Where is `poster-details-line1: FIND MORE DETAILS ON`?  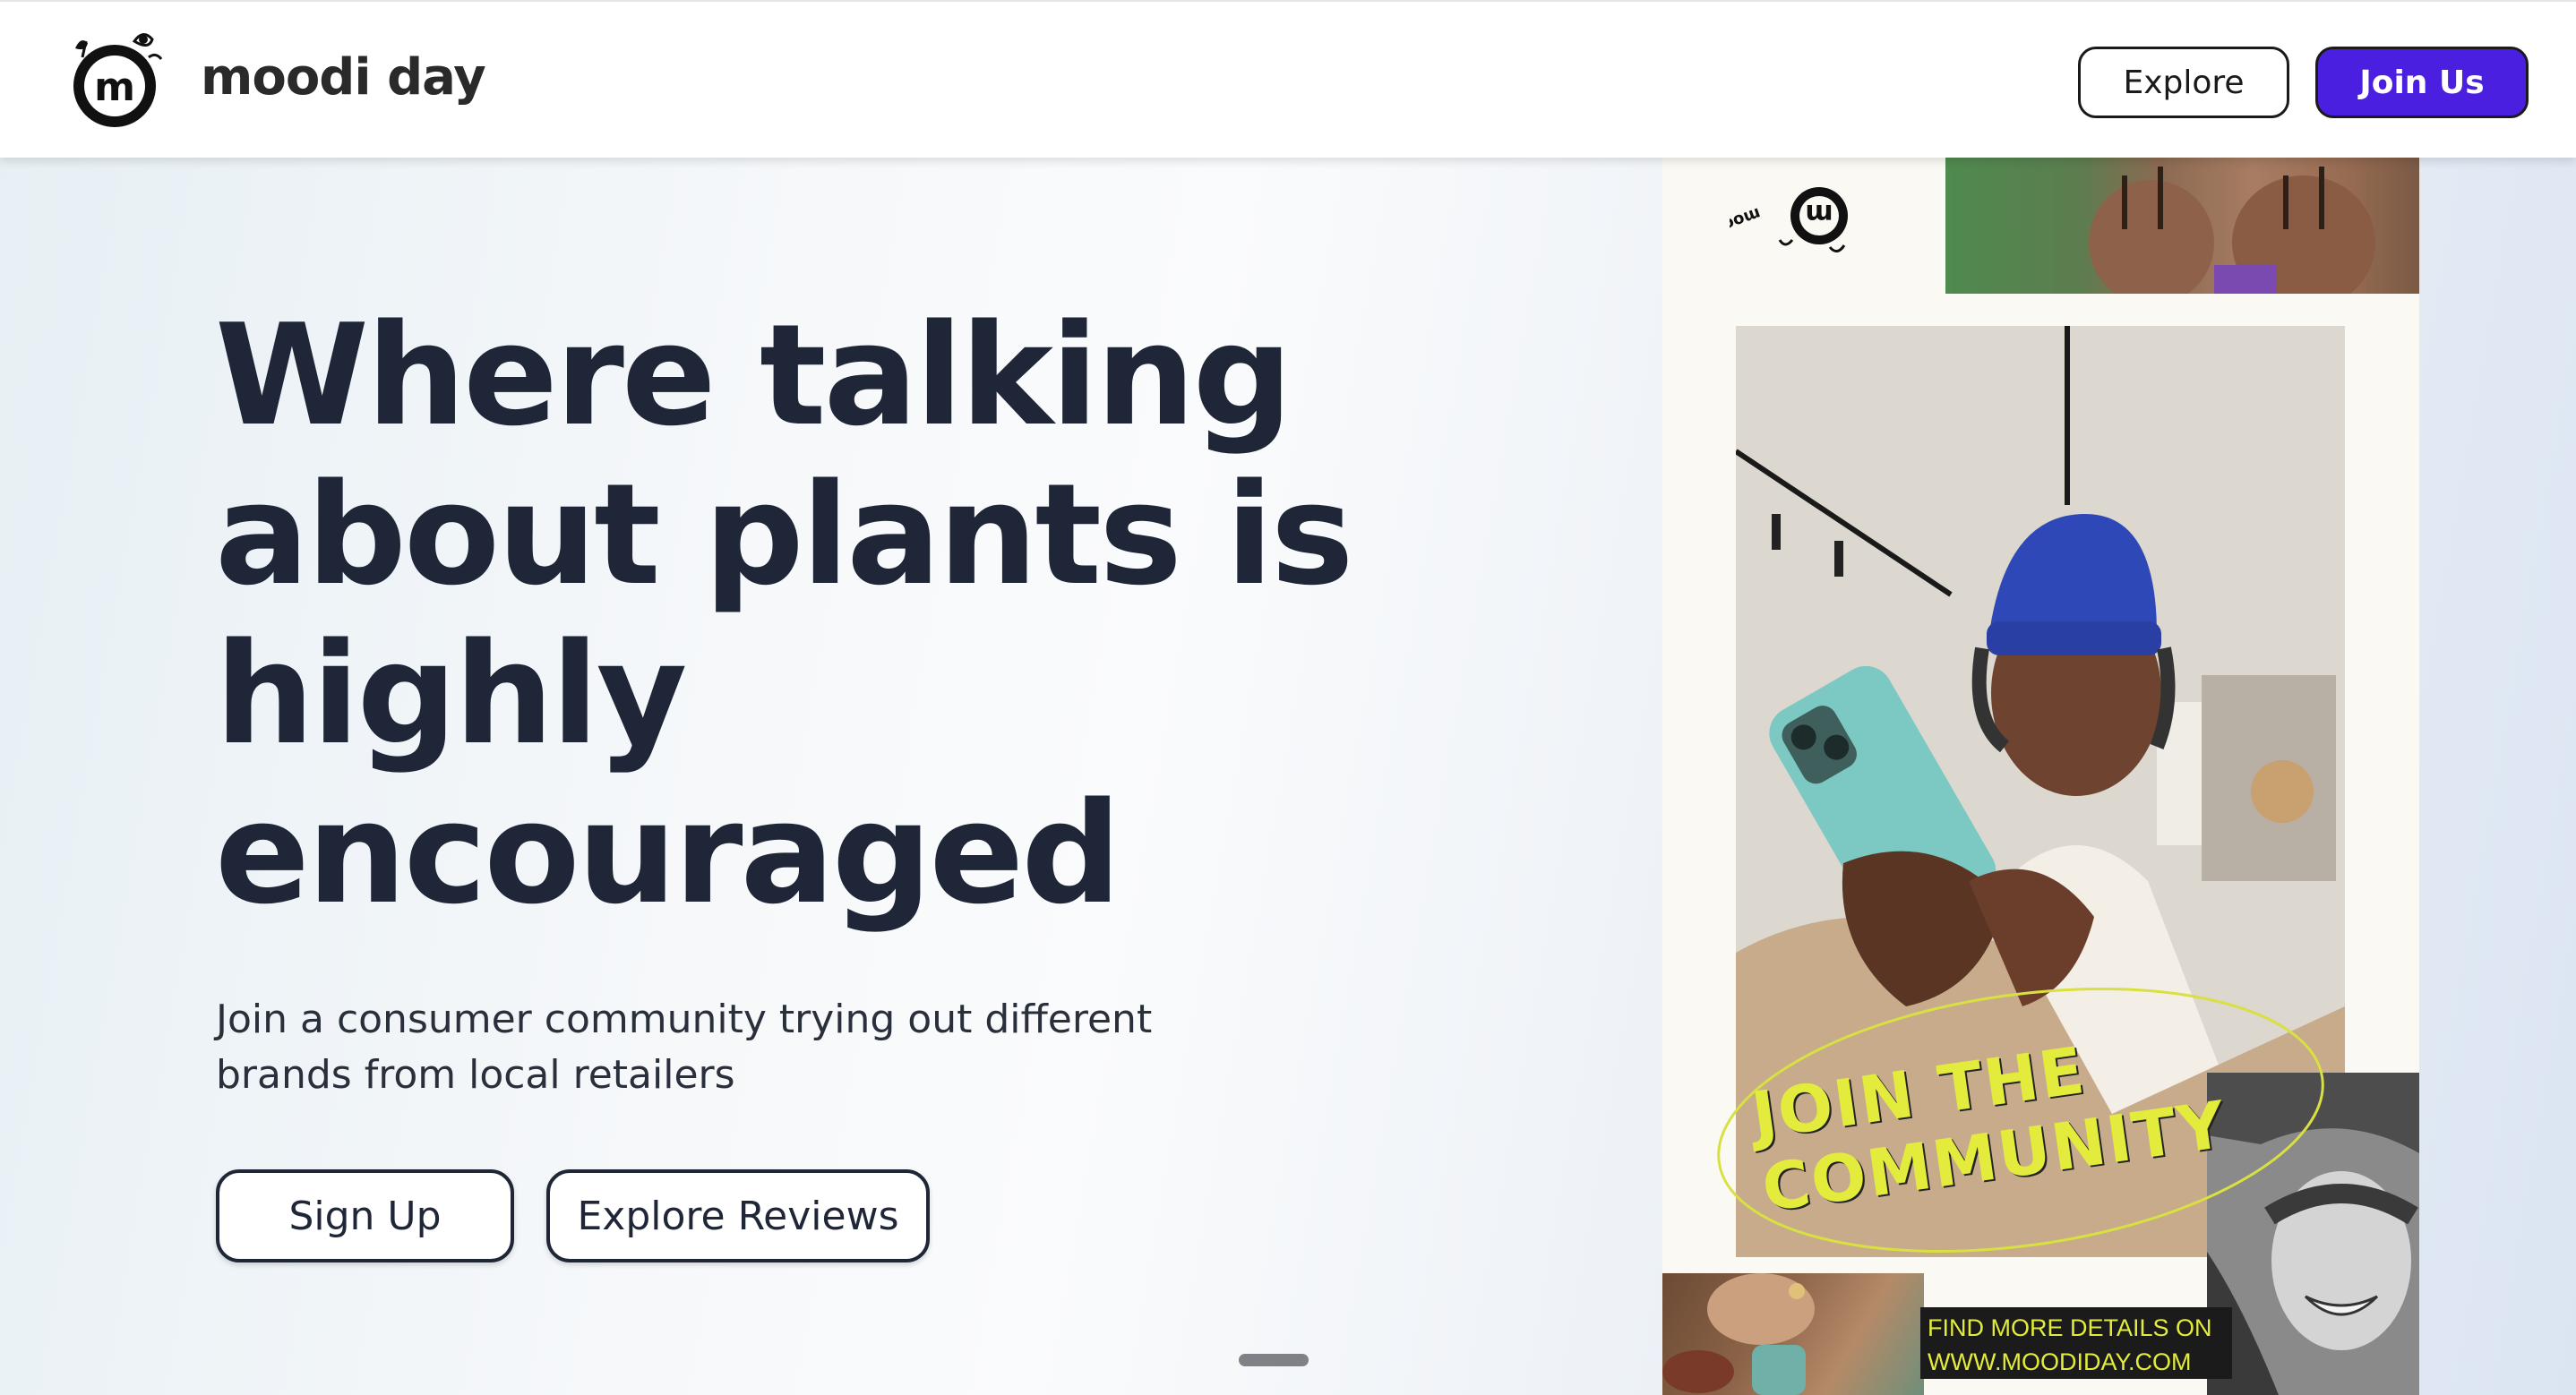
poster-details-line1: FIND MORE DETAILS ON is located at coordinates (2070, 1327).